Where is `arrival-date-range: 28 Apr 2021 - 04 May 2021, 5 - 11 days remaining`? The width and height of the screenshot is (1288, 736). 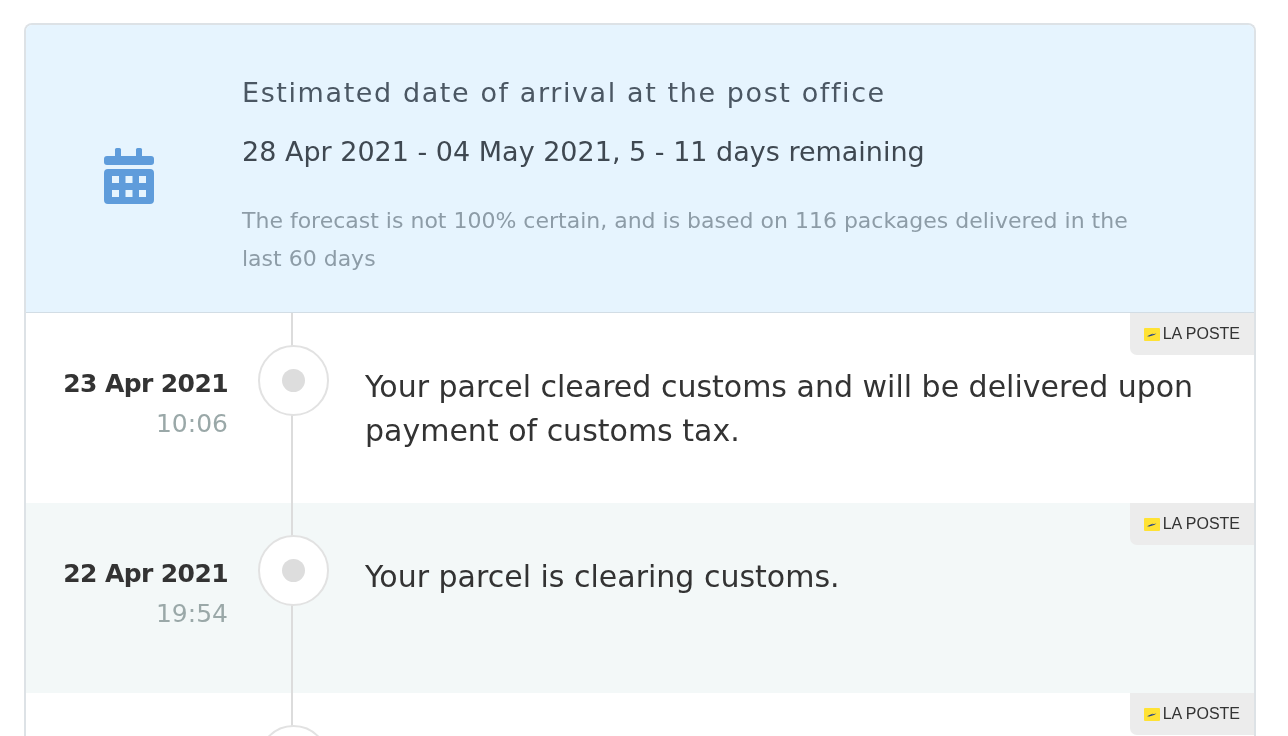
arrival-date-range: 28 Apr 2021 - 04 May 2021, 5 - 11 days remaining is located at coordinates (584, 152).